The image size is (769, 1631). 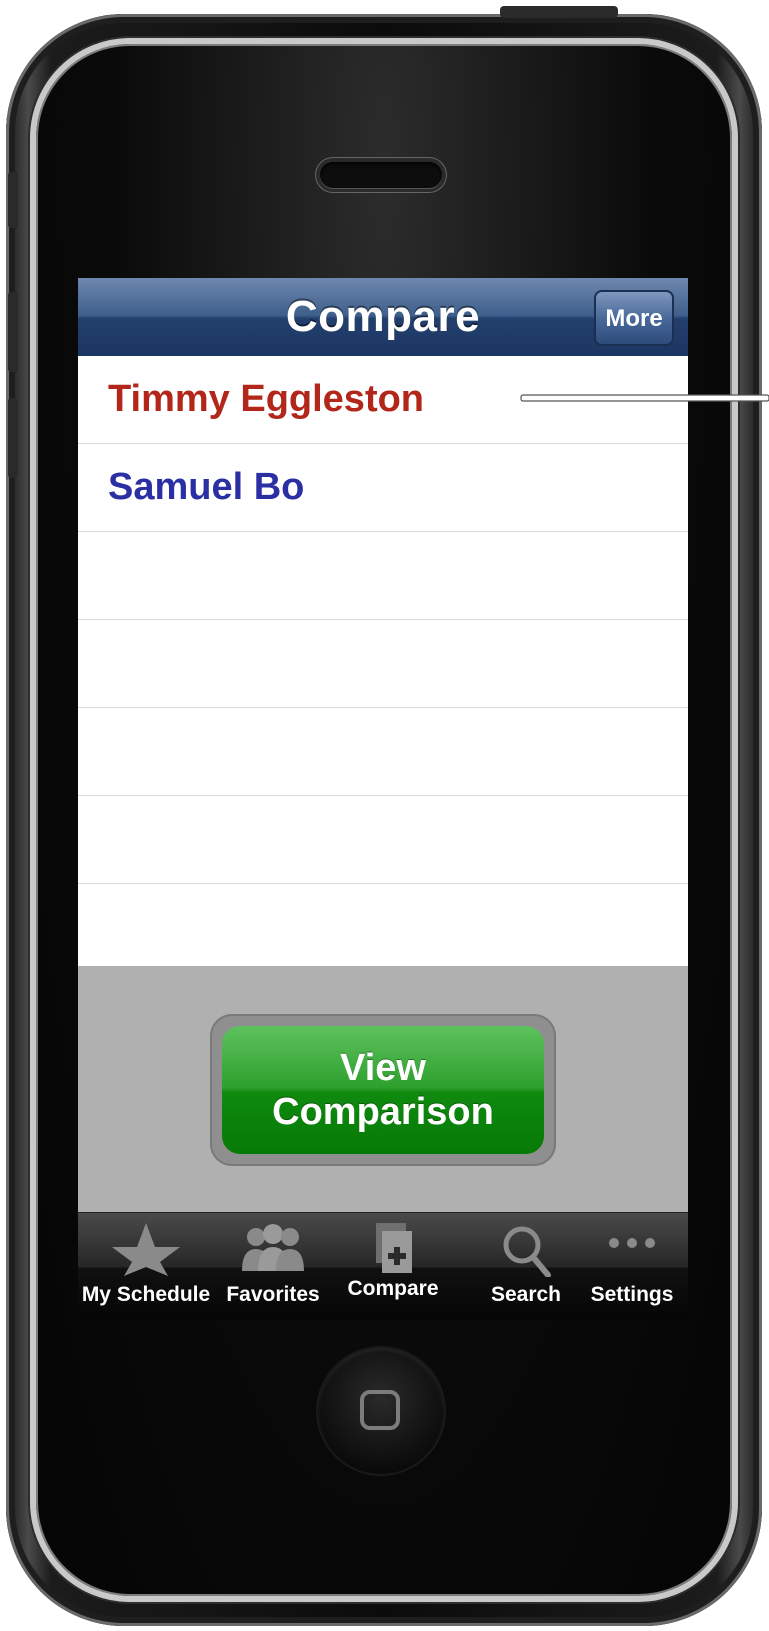 I want to click on compare-plus-icon, so click(x=394, y=1248).